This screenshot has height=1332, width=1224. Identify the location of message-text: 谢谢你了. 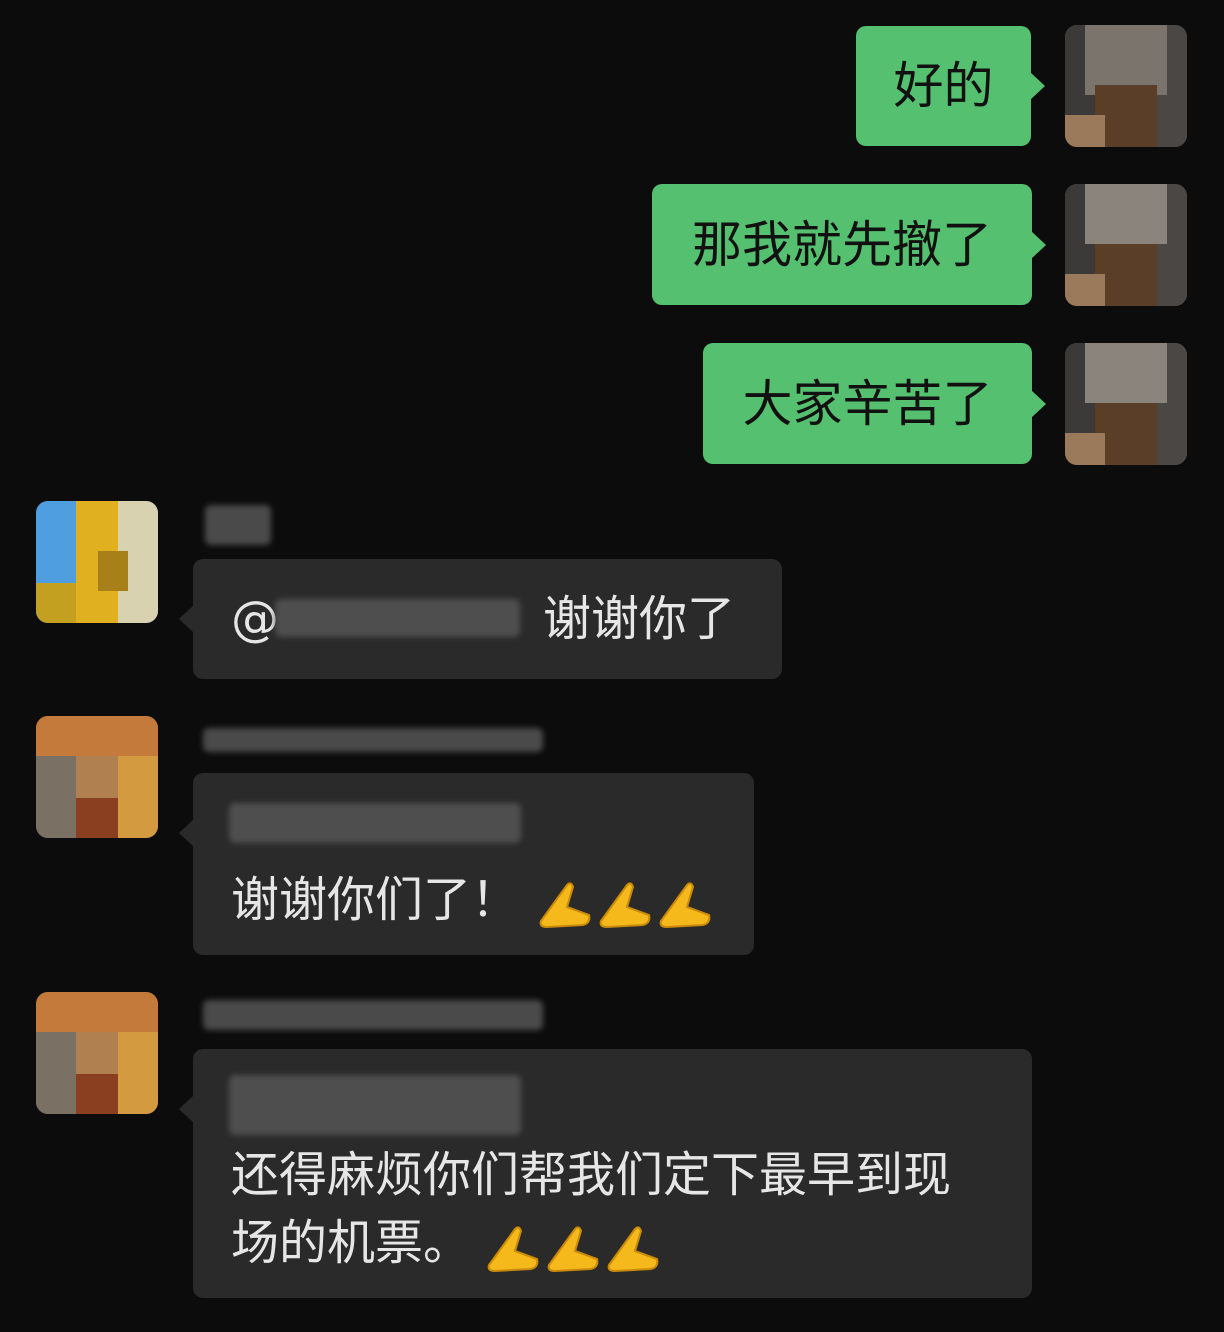
(639, 619).